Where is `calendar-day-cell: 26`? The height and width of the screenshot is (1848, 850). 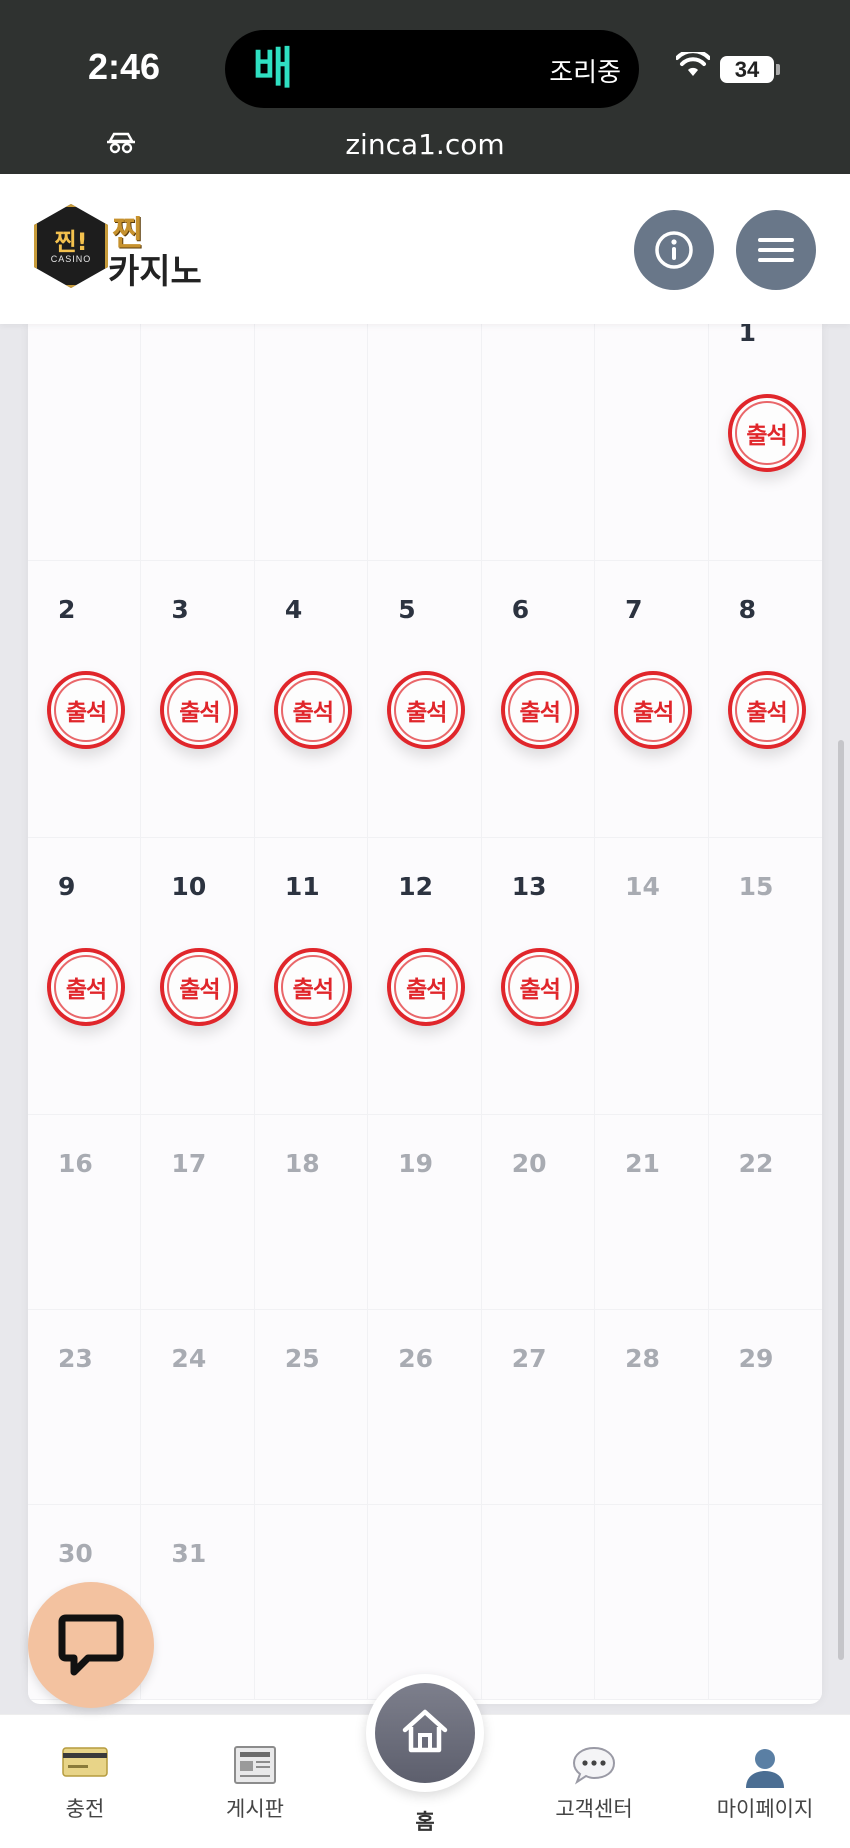 calendar-day-cell: 26 is located at coordinates (425, 1407).